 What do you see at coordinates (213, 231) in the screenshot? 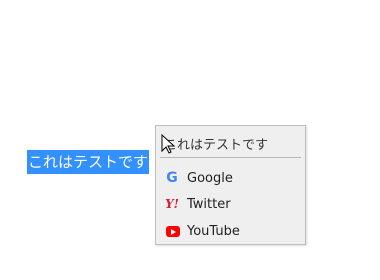
I see `menu-item-label: YouTube` at bounding box center [213, 231].